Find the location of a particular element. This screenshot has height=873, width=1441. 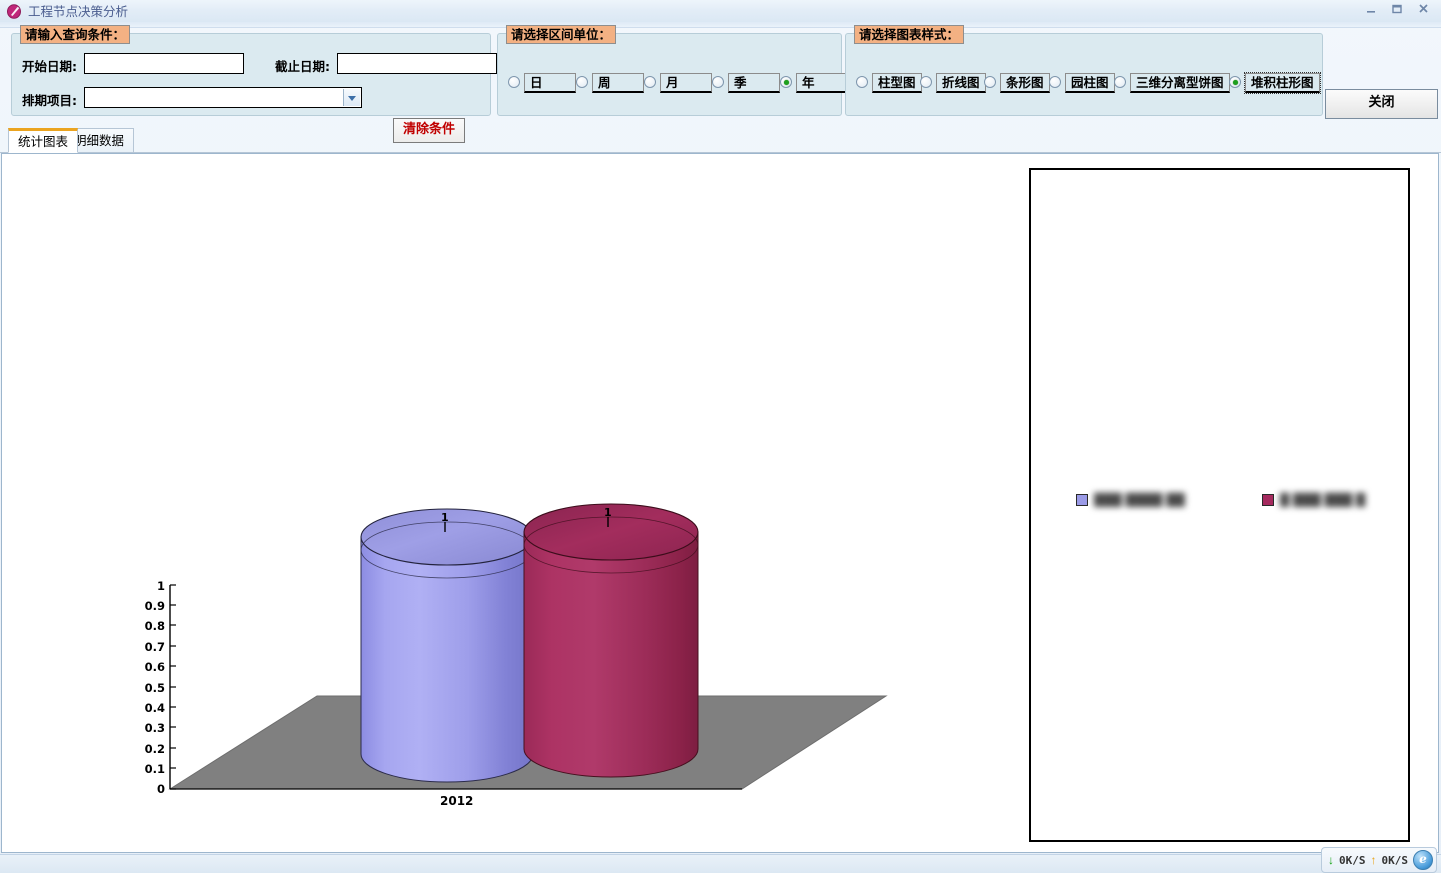

end-date-label: 截止日期: is located at coordinates (302, 66).